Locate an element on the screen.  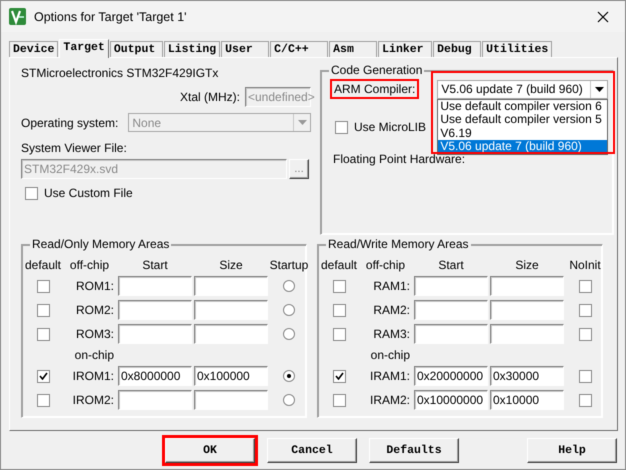
group-title: Read/Write Memory Areas is located at coordinates (398, 244).